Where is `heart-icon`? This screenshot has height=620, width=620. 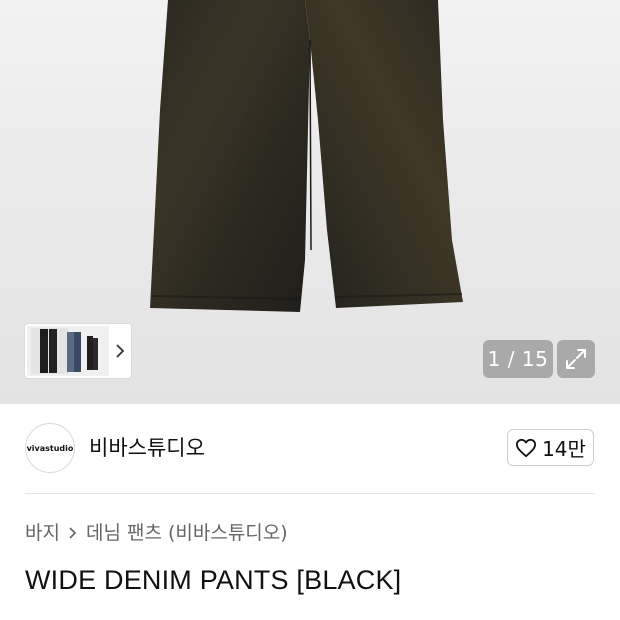 heart-icon is located at coordinates (526, 447).